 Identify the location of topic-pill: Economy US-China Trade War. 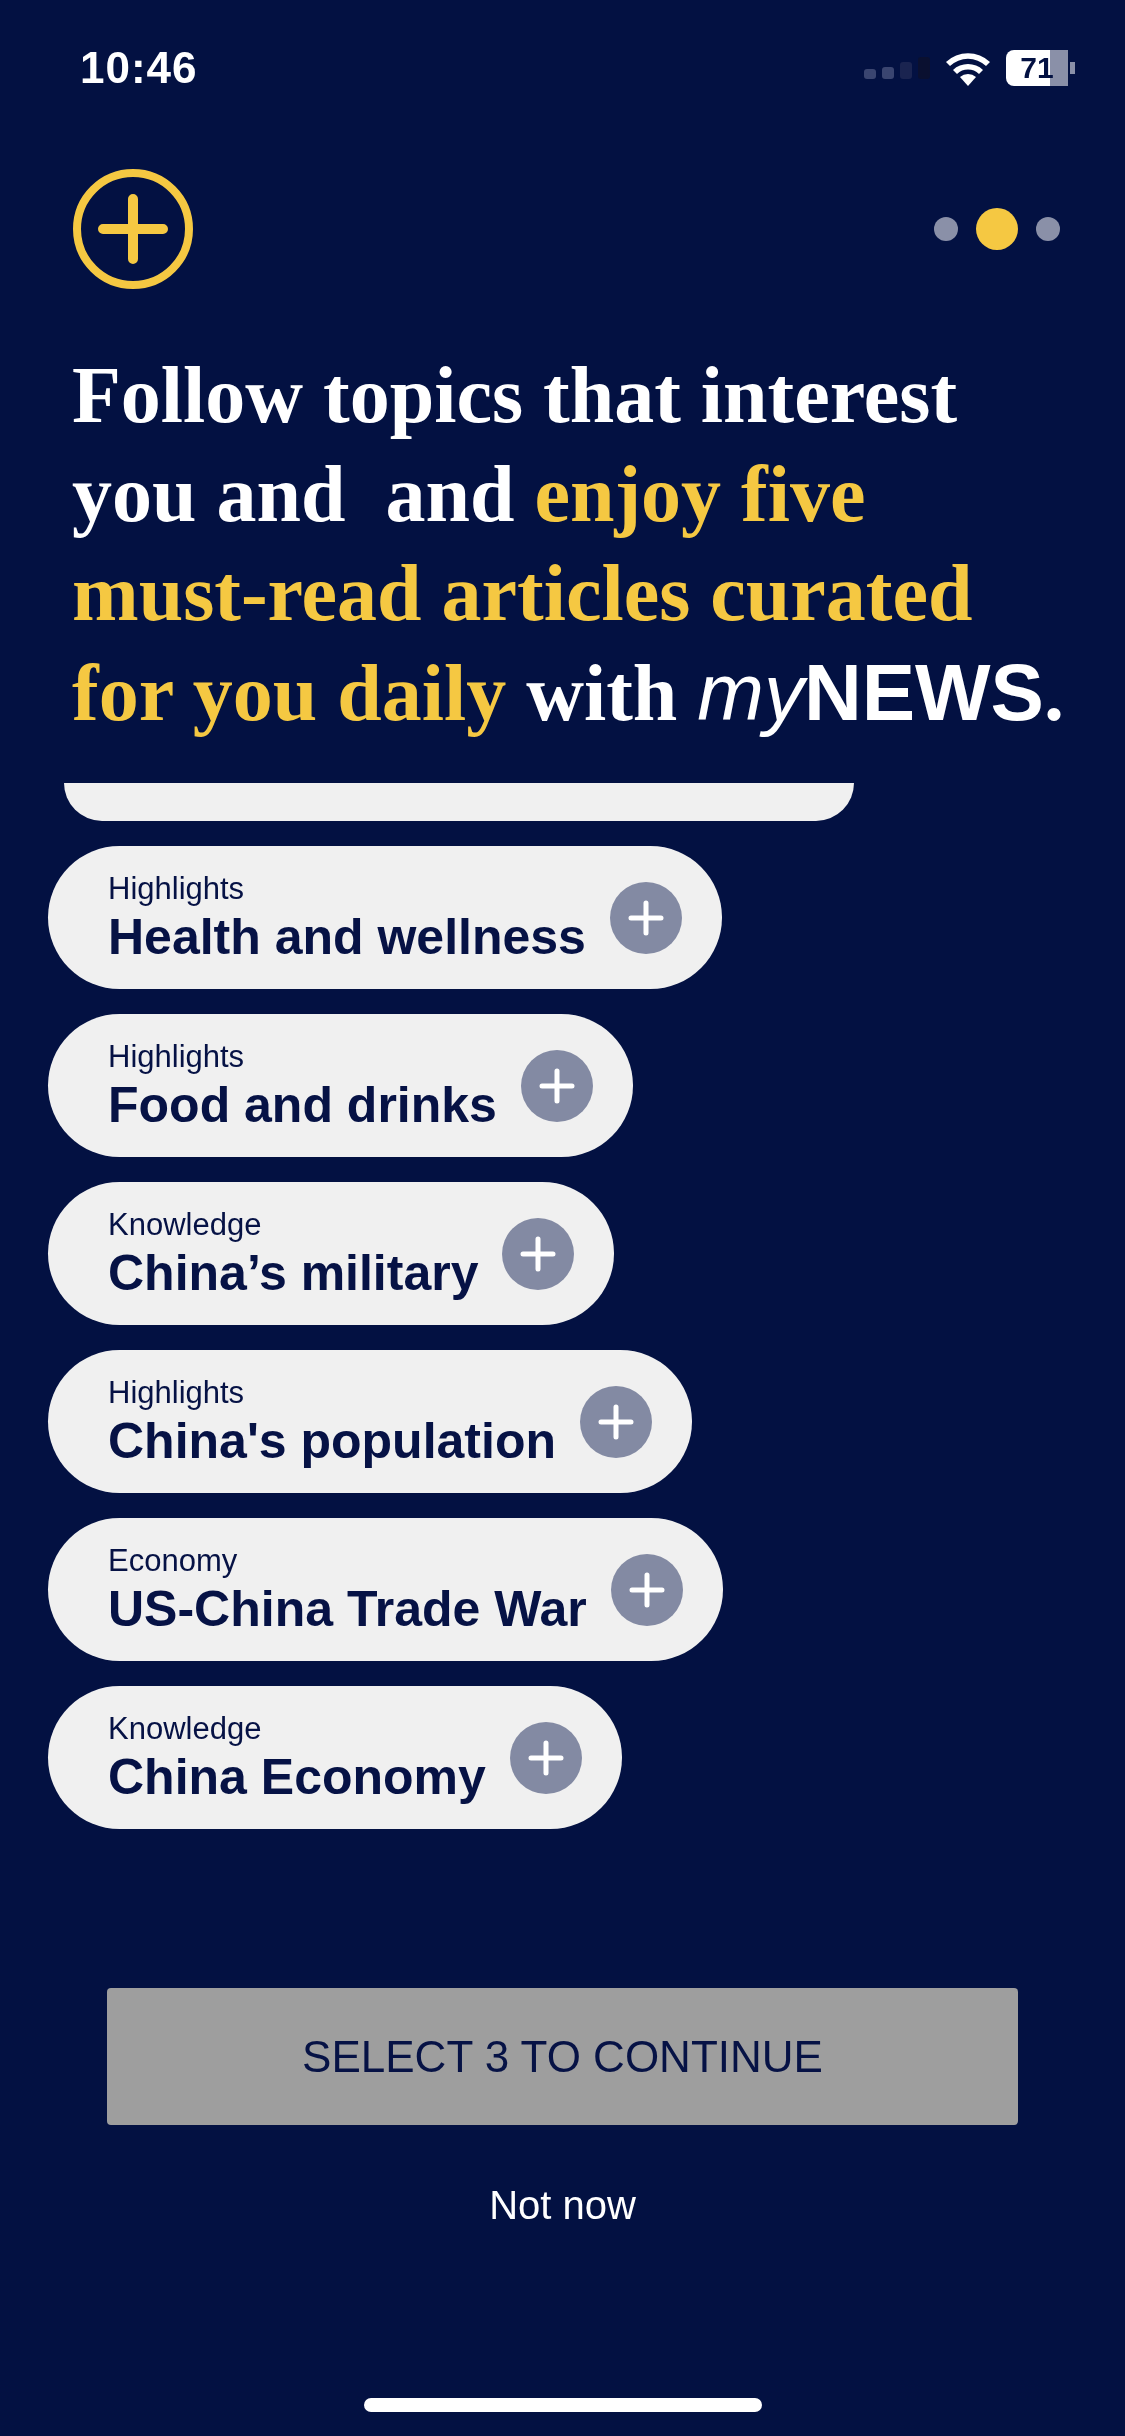
(385, 1589).